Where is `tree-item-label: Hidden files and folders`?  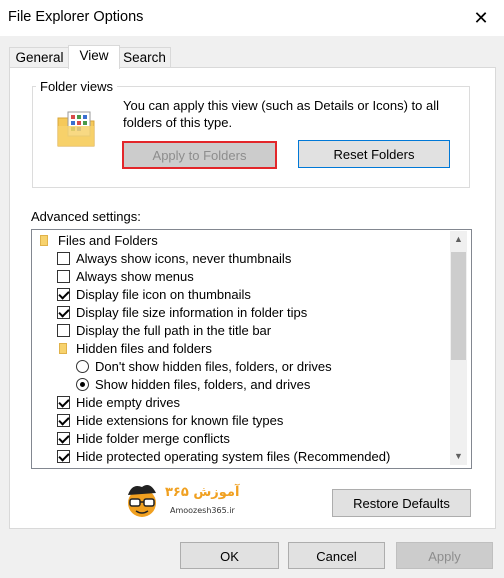 tree-item-label: Hidden files and folders is located at coordinates (144, 348).